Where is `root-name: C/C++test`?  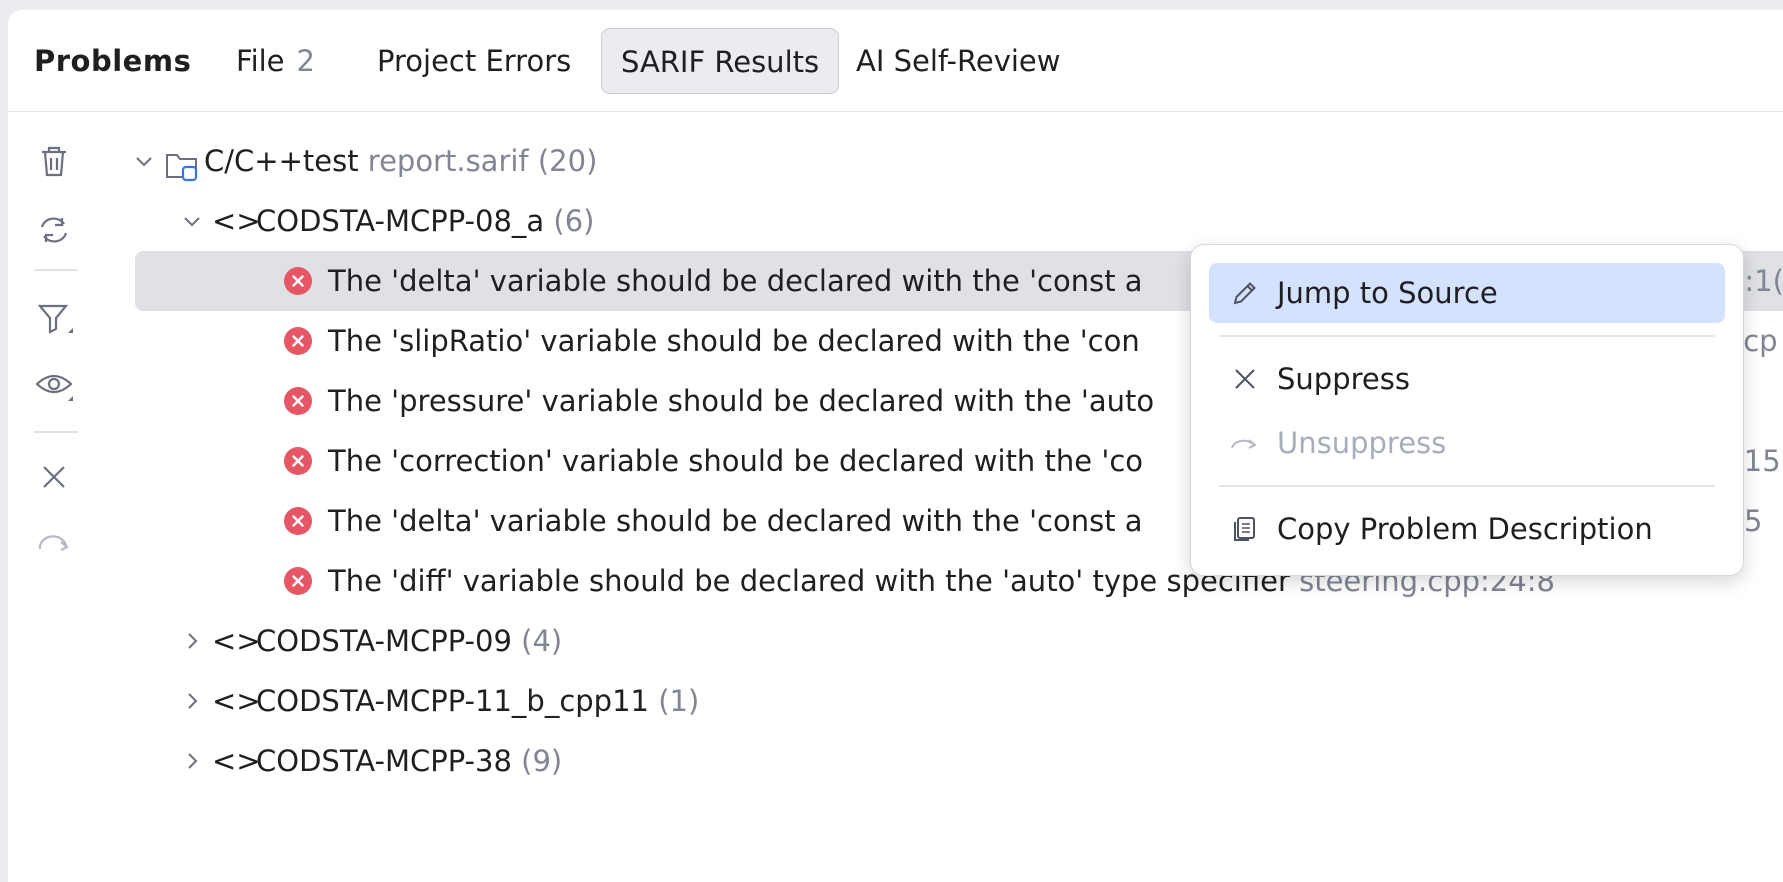 root-name: C/C++test is located at coordinates (281, 161).